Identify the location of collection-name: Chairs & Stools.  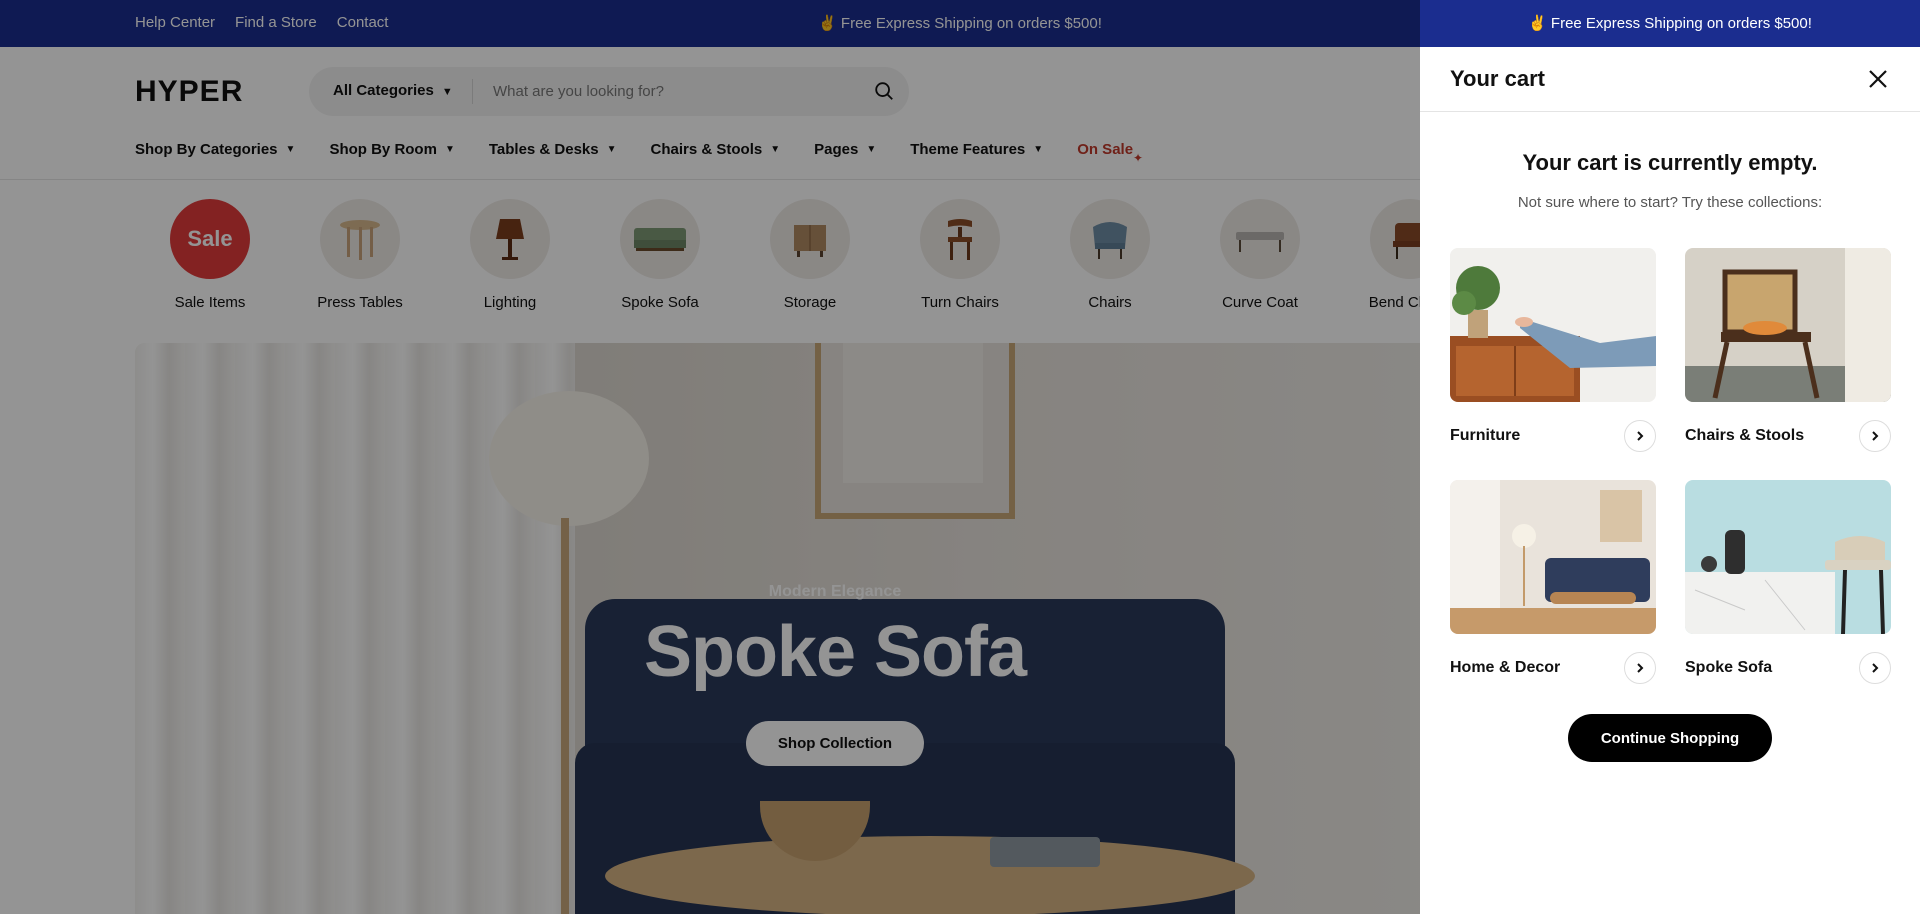
(1745, 435).